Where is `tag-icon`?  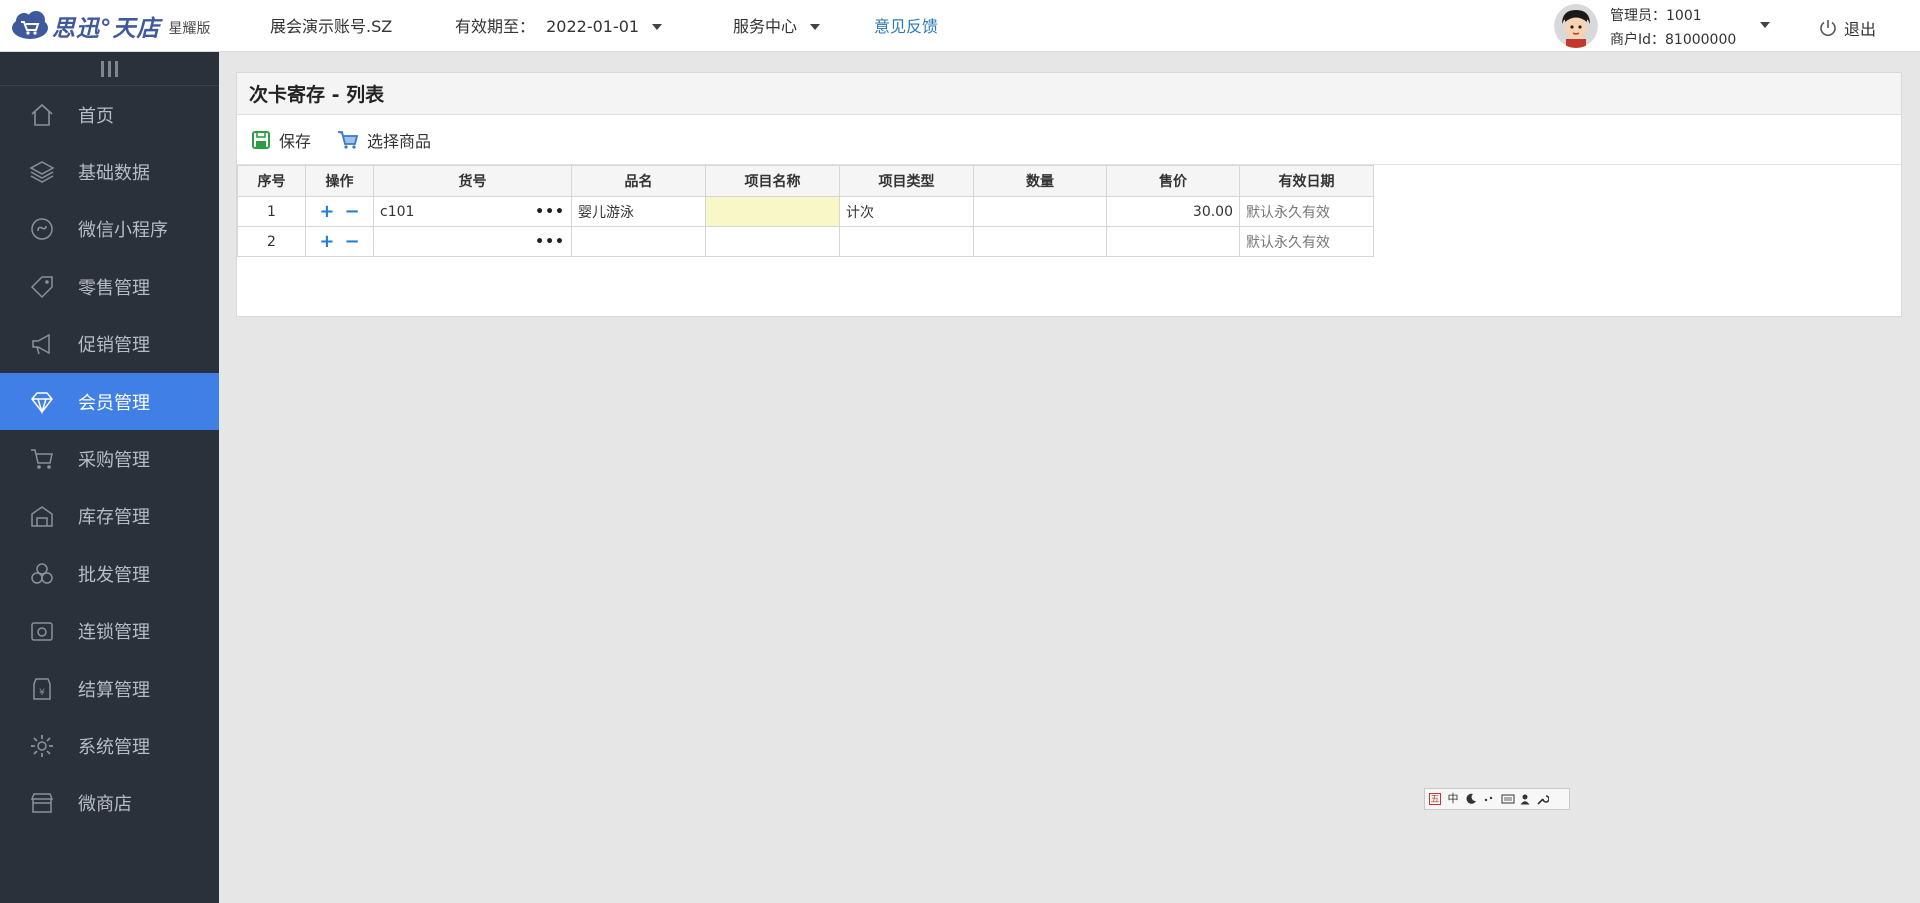
tag-icon is located at coordinates (42, 287).